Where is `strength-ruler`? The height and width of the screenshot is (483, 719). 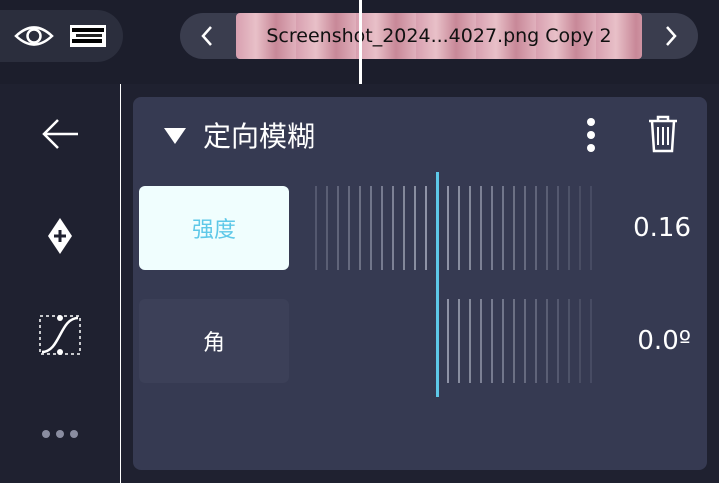 strength-ruler is located at coordinates (455, 228).